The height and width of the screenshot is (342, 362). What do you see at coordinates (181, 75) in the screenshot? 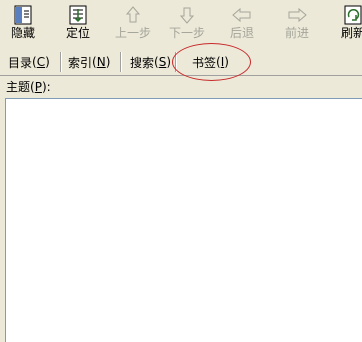
I see `tab-baseline` at bounding box center [181, 75].